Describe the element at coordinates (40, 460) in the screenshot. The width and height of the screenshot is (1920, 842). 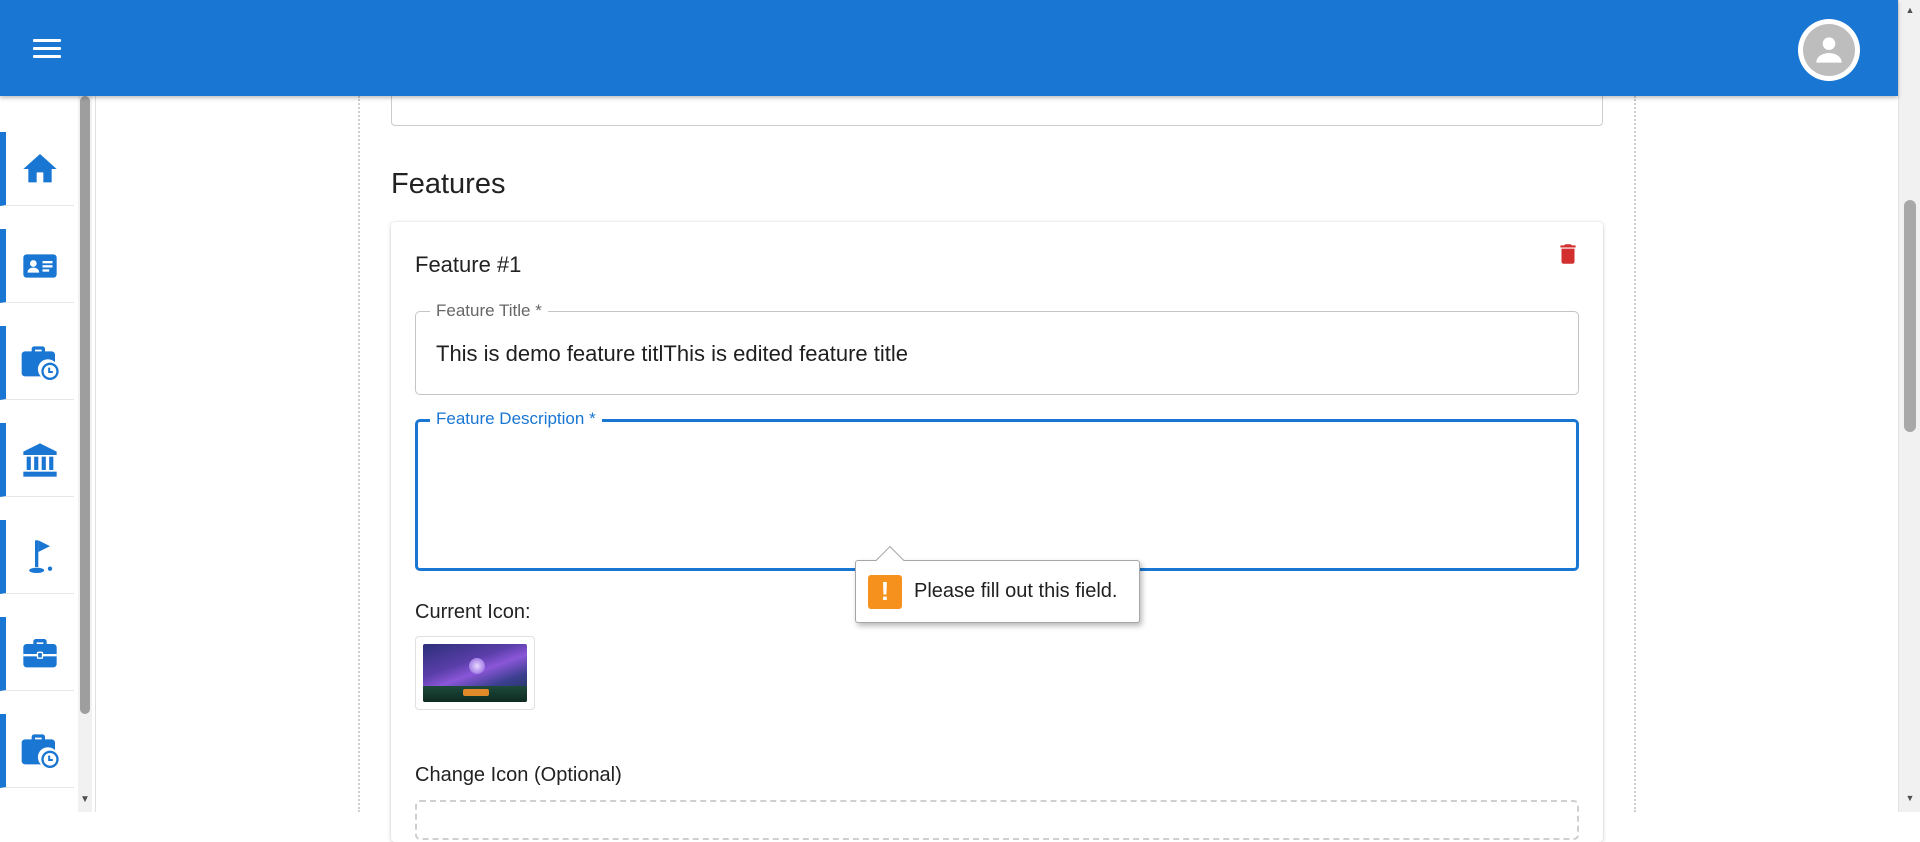
I see `bank-icon` at that location.